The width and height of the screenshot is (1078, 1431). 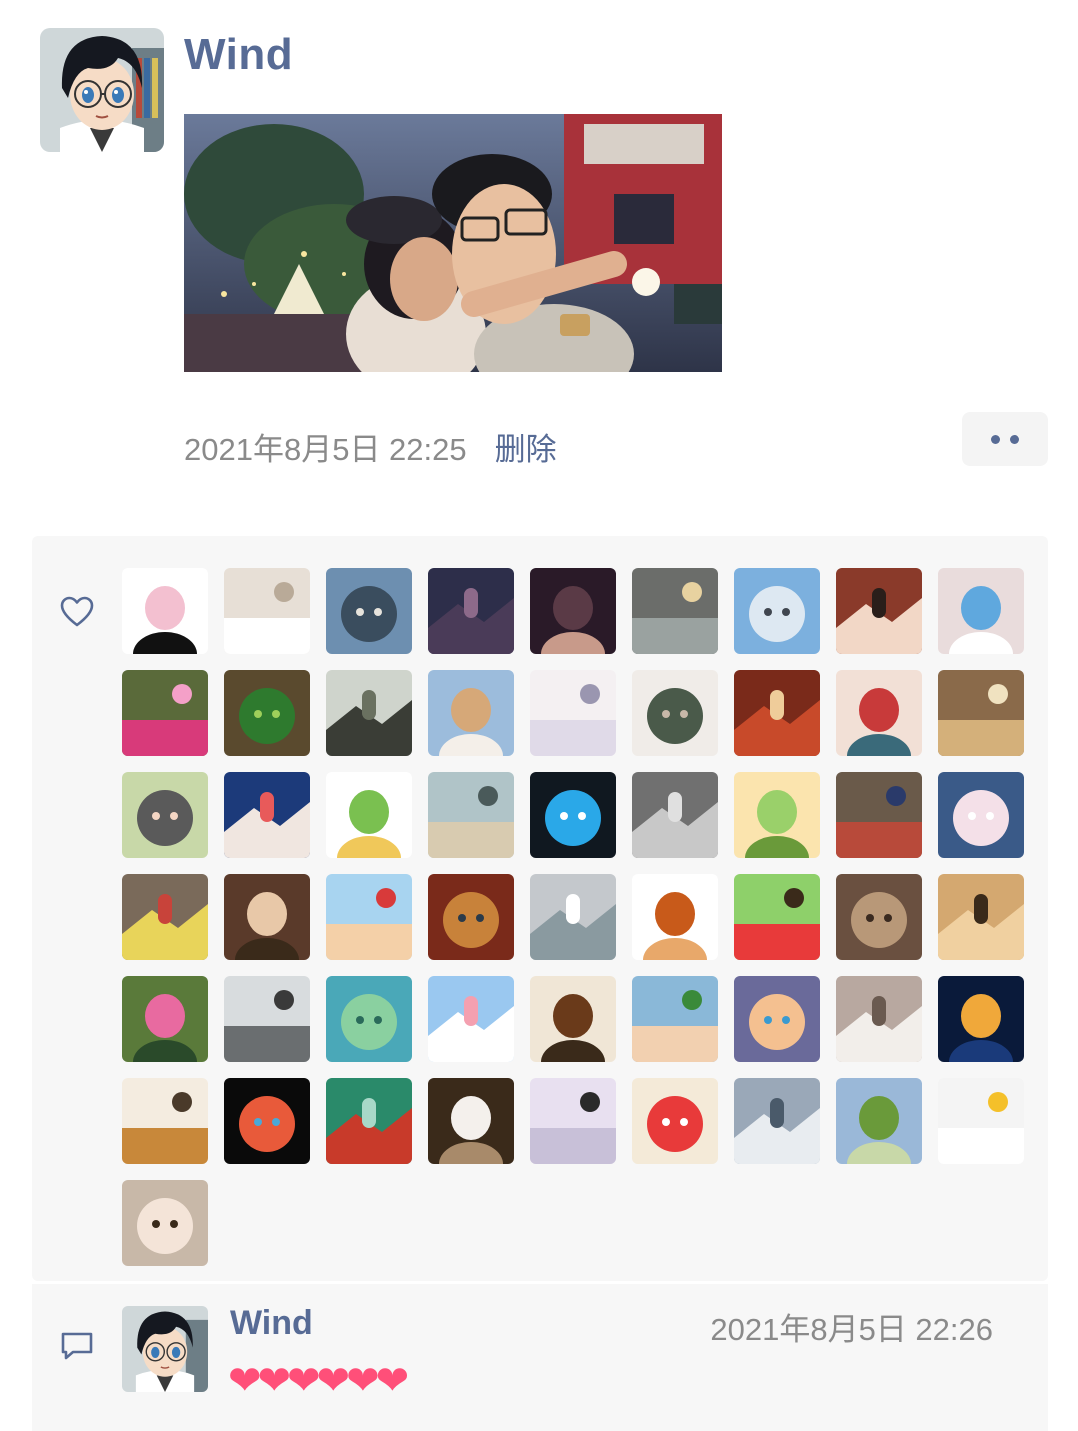 What do you see at coordinates (1005, 439) in the screenshot?
I see `more-options-button` at bounding box center [1005, 439].